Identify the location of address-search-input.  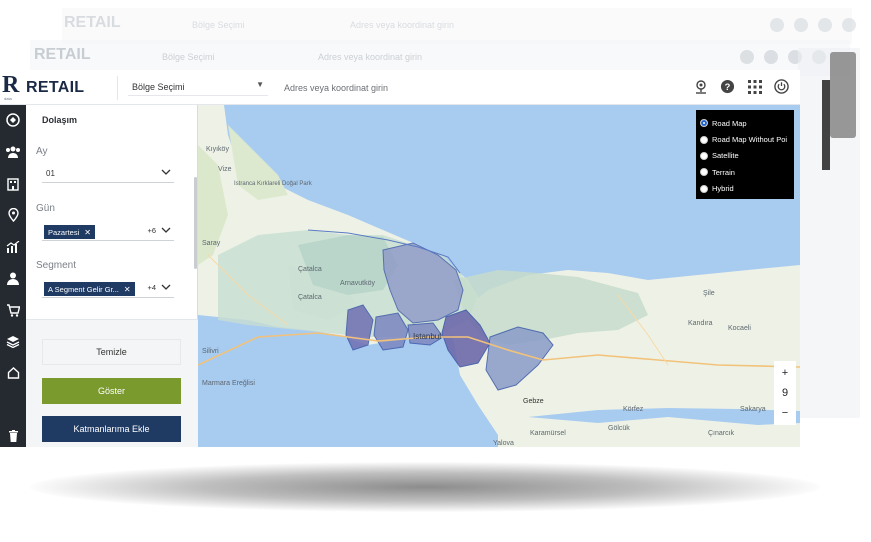
(484, 88).